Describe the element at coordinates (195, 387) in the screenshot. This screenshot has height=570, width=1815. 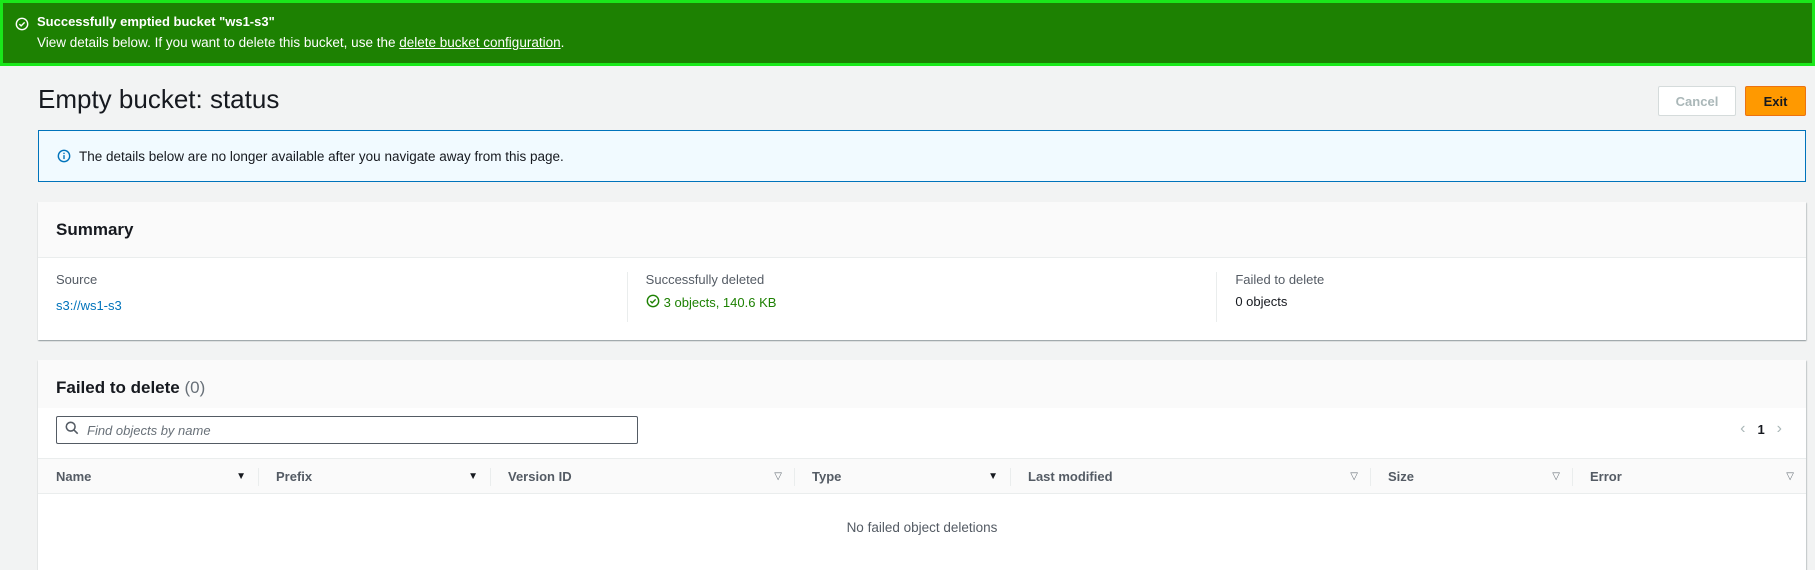
I see `failed-count: (0)` at that location.